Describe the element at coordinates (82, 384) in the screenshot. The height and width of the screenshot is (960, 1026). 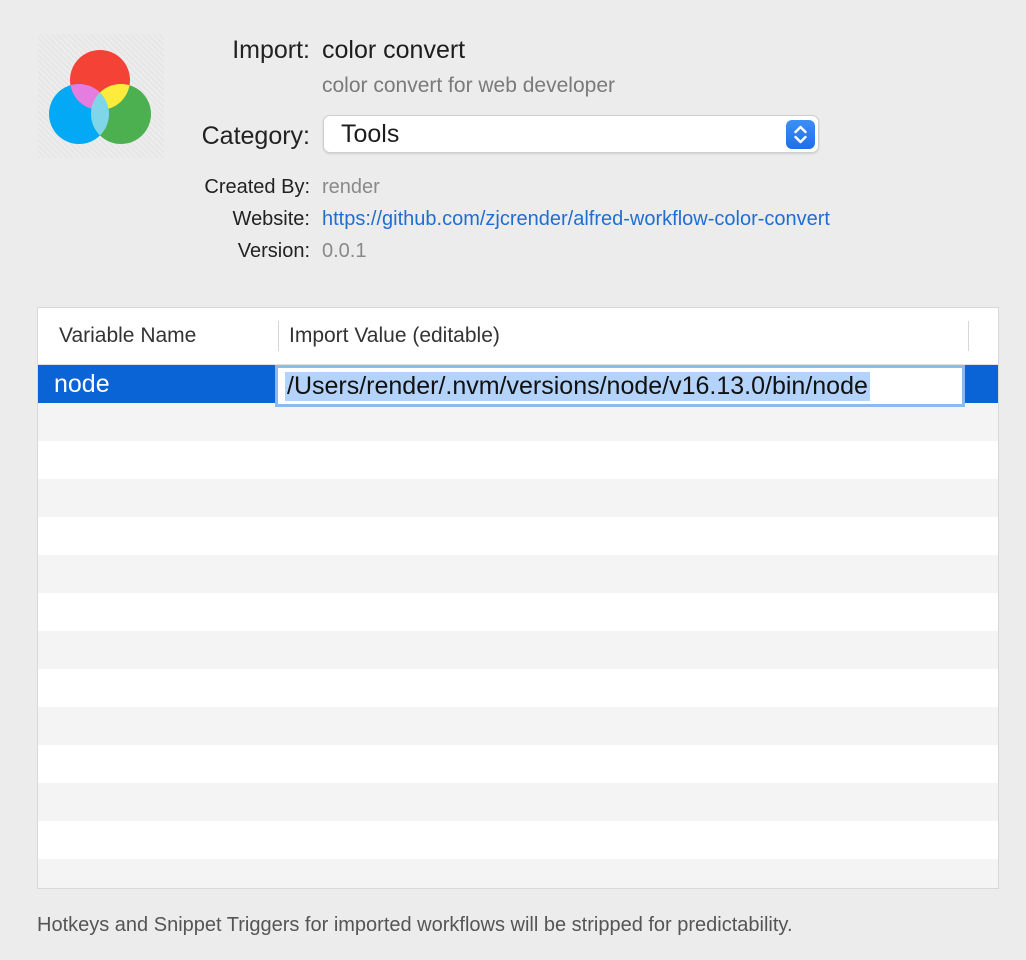
I see `variable-name-cell: node` at that location.